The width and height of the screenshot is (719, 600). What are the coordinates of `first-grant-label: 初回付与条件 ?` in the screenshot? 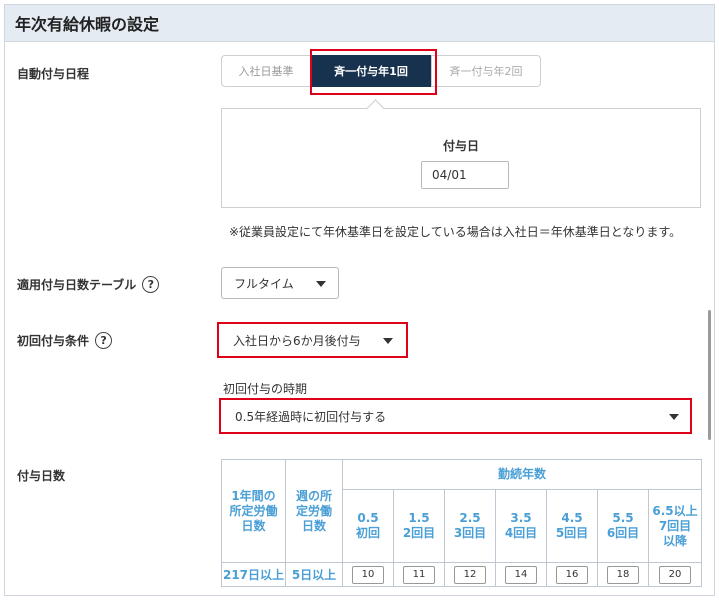 It's located at (65, 340).